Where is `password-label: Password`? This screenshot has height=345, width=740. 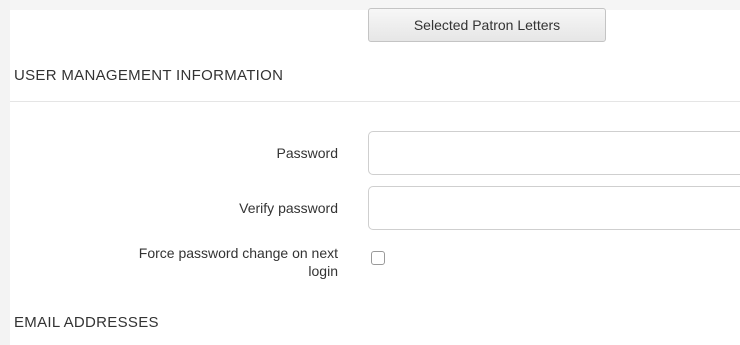
password-label: Password is located at coordinates (307, 153).